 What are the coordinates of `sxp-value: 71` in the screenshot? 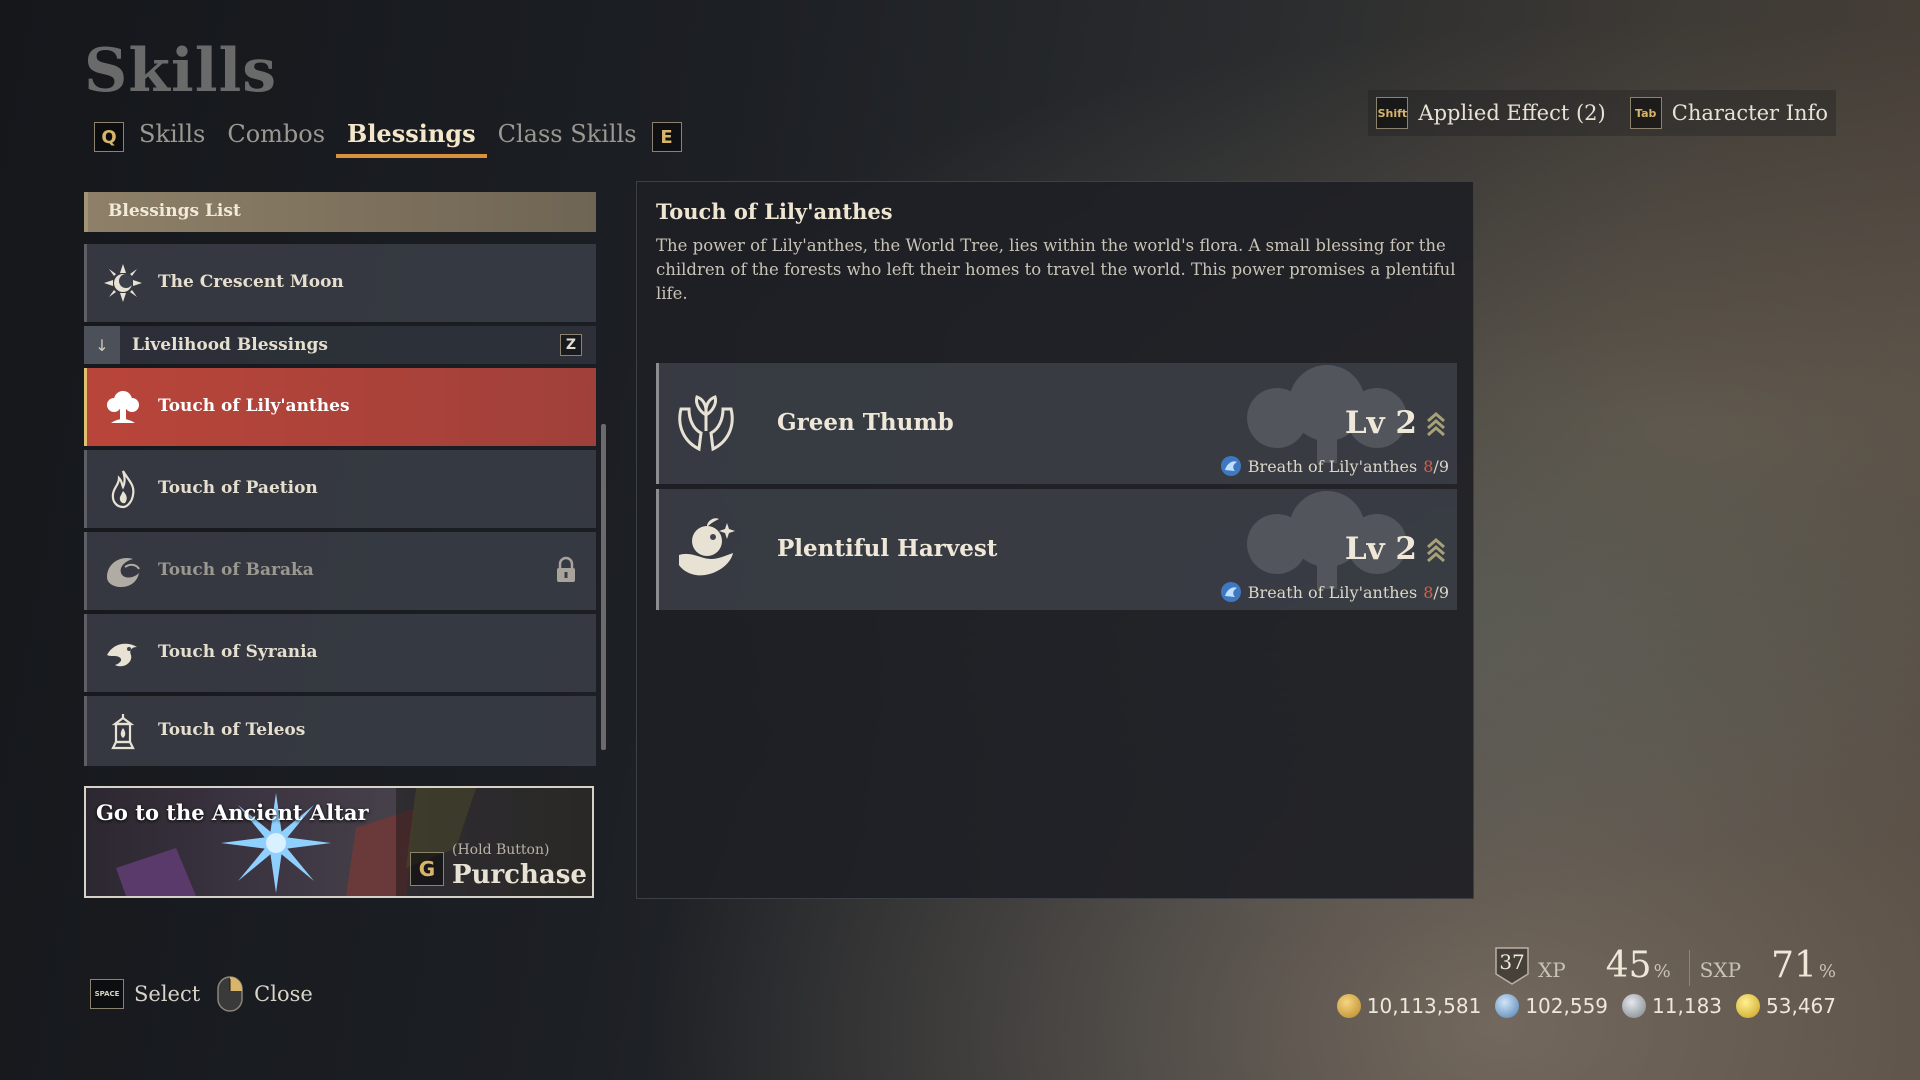 It's located at (1794, 965).